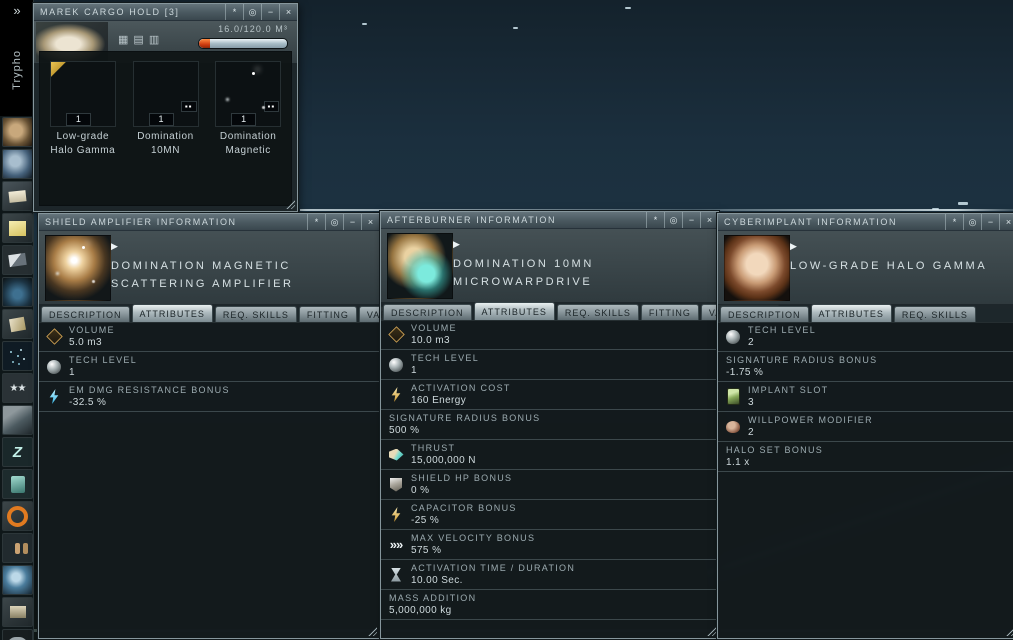 This screenshot has height=640, width=1013. I want to click on shield-icon, so click(396, 484).